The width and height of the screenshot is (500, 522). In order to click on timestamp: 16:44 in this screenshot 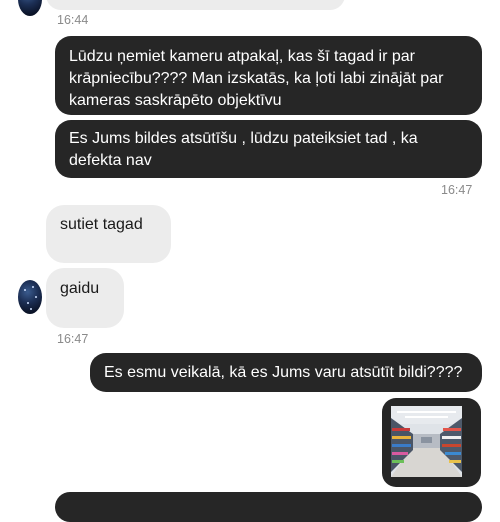, I will do `click(73, 20)`.